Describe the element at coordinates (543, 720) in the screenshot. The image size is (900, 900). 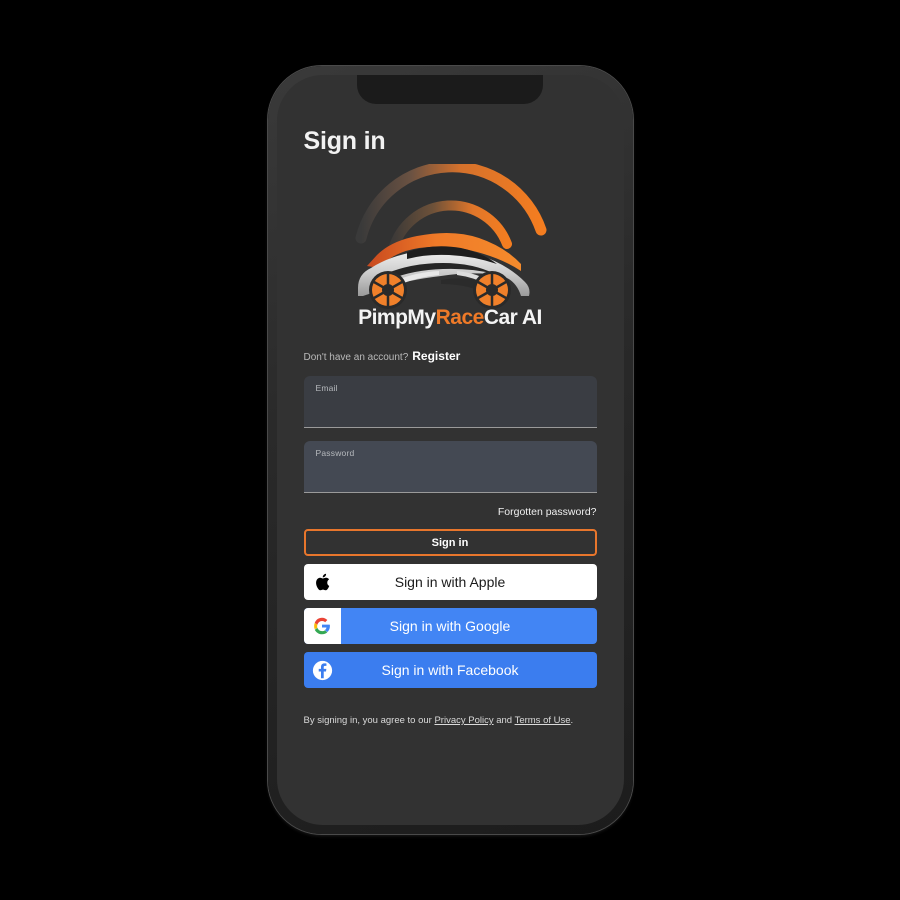
I see `terms-of-use-link: Terms of Use` at that location.